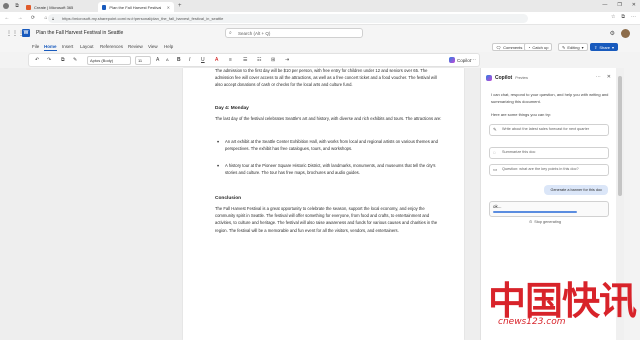  What do you see at coordinates (7, 18) in the screenshot?
I see `back-icon: ←` at bounding box center [7, 18].